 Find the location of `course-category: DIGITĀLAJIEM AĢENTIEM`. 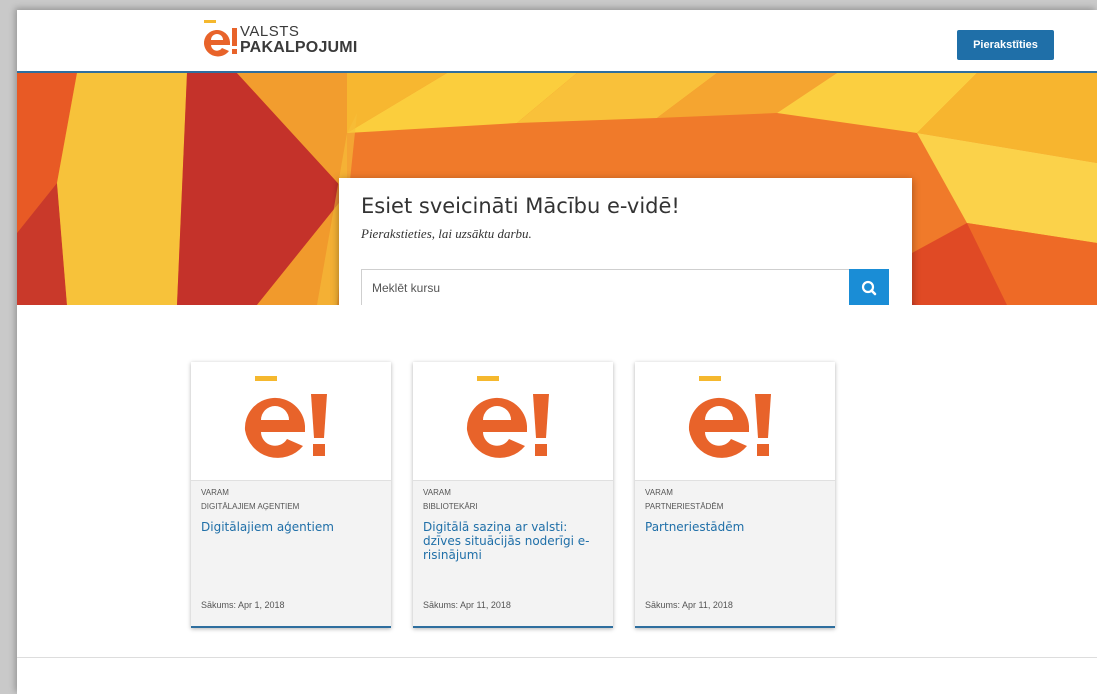

course-category: DIGITĀLAJIEM AĢENTIEM is located at coordinates (250, 506).